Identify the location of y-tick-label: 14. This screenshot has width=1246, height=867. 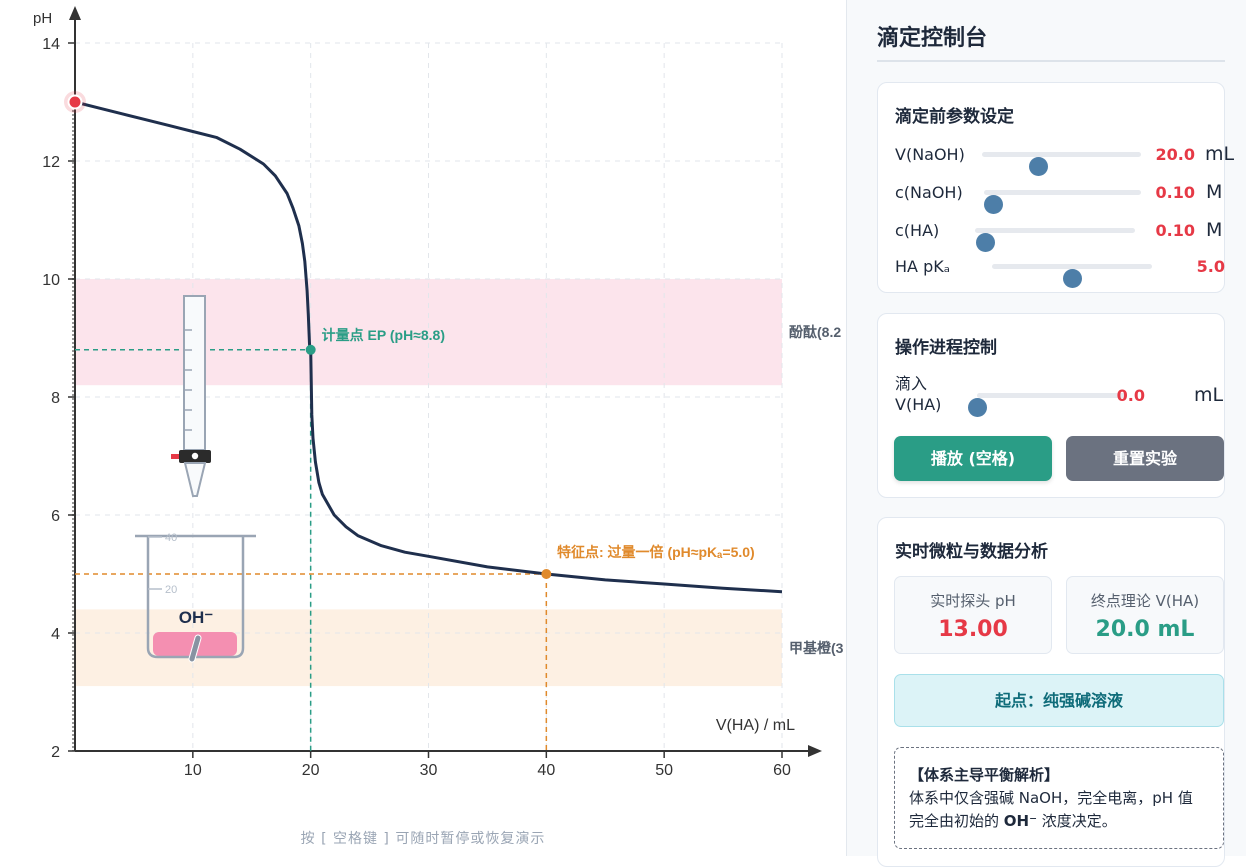
(51, 44).